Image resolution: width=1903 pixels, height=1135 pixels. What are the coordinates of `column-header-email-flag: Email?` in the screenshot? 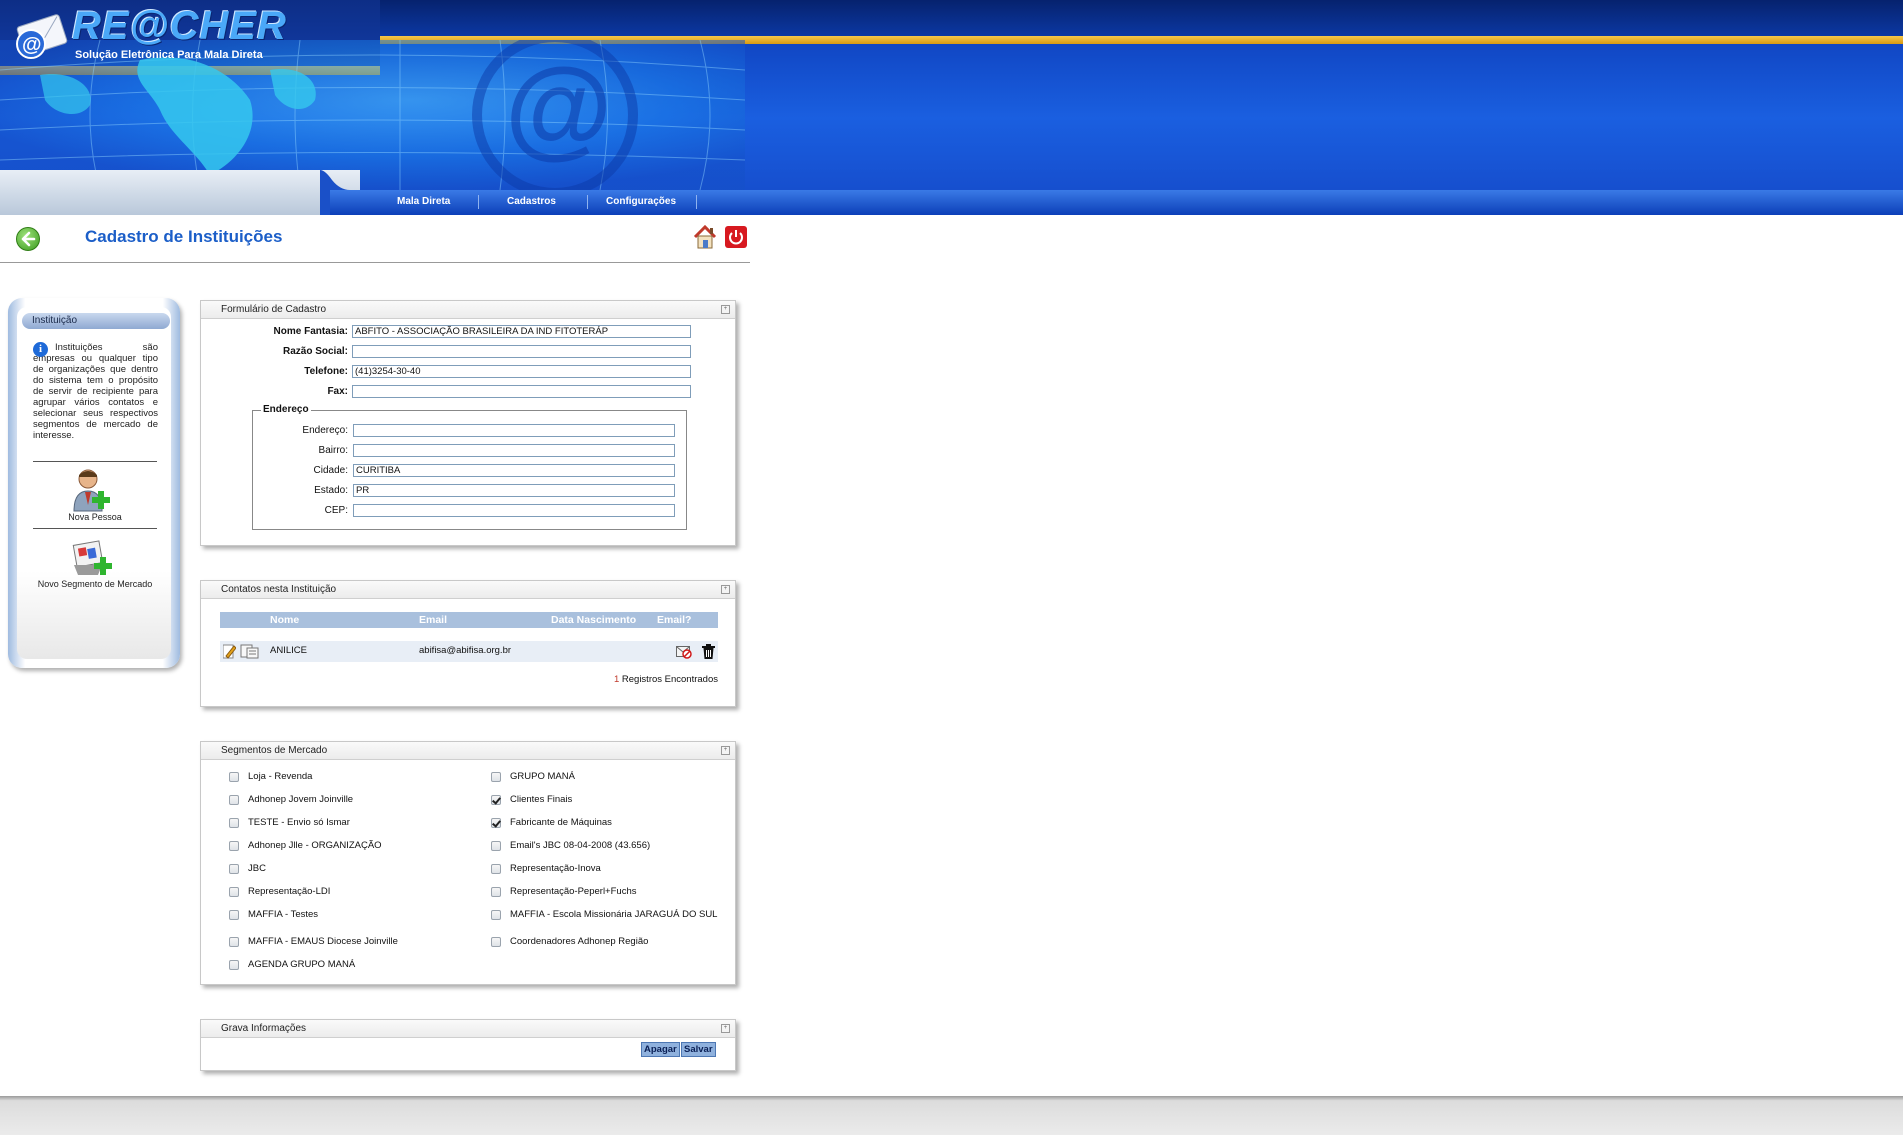 It's located at (674, 620).